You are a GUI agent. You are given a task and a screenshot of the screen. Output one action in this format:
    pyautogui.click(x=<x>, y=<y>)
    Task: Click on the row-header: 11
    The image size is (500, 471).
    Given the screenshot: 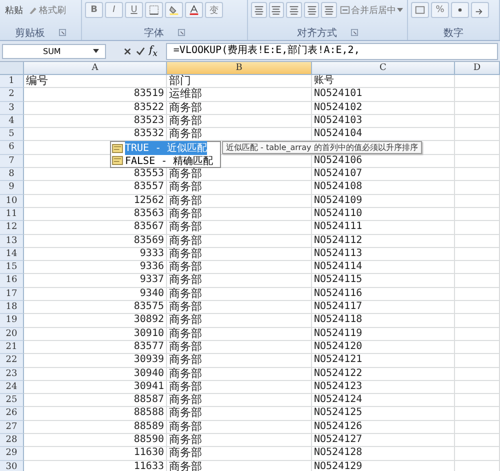 What is the action you would take?
    pyautogui.click(x=12, y=215)
    